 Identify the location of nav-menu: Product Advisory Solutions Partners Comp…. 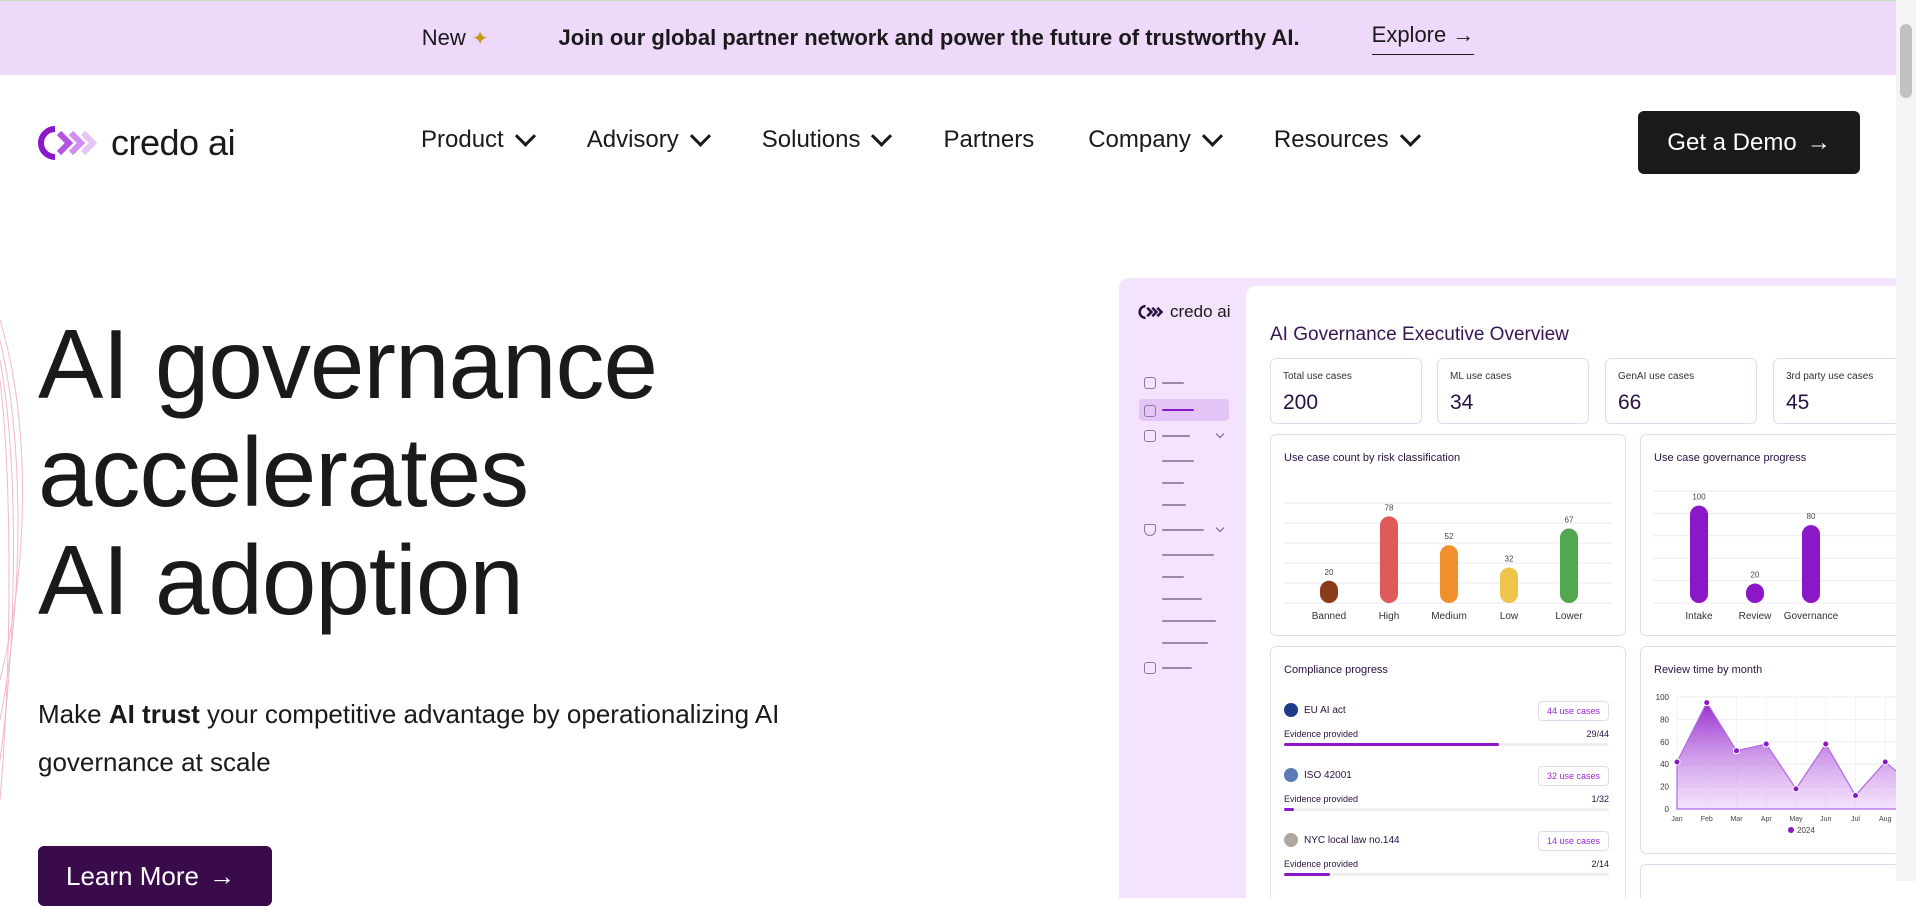
(946, 139).